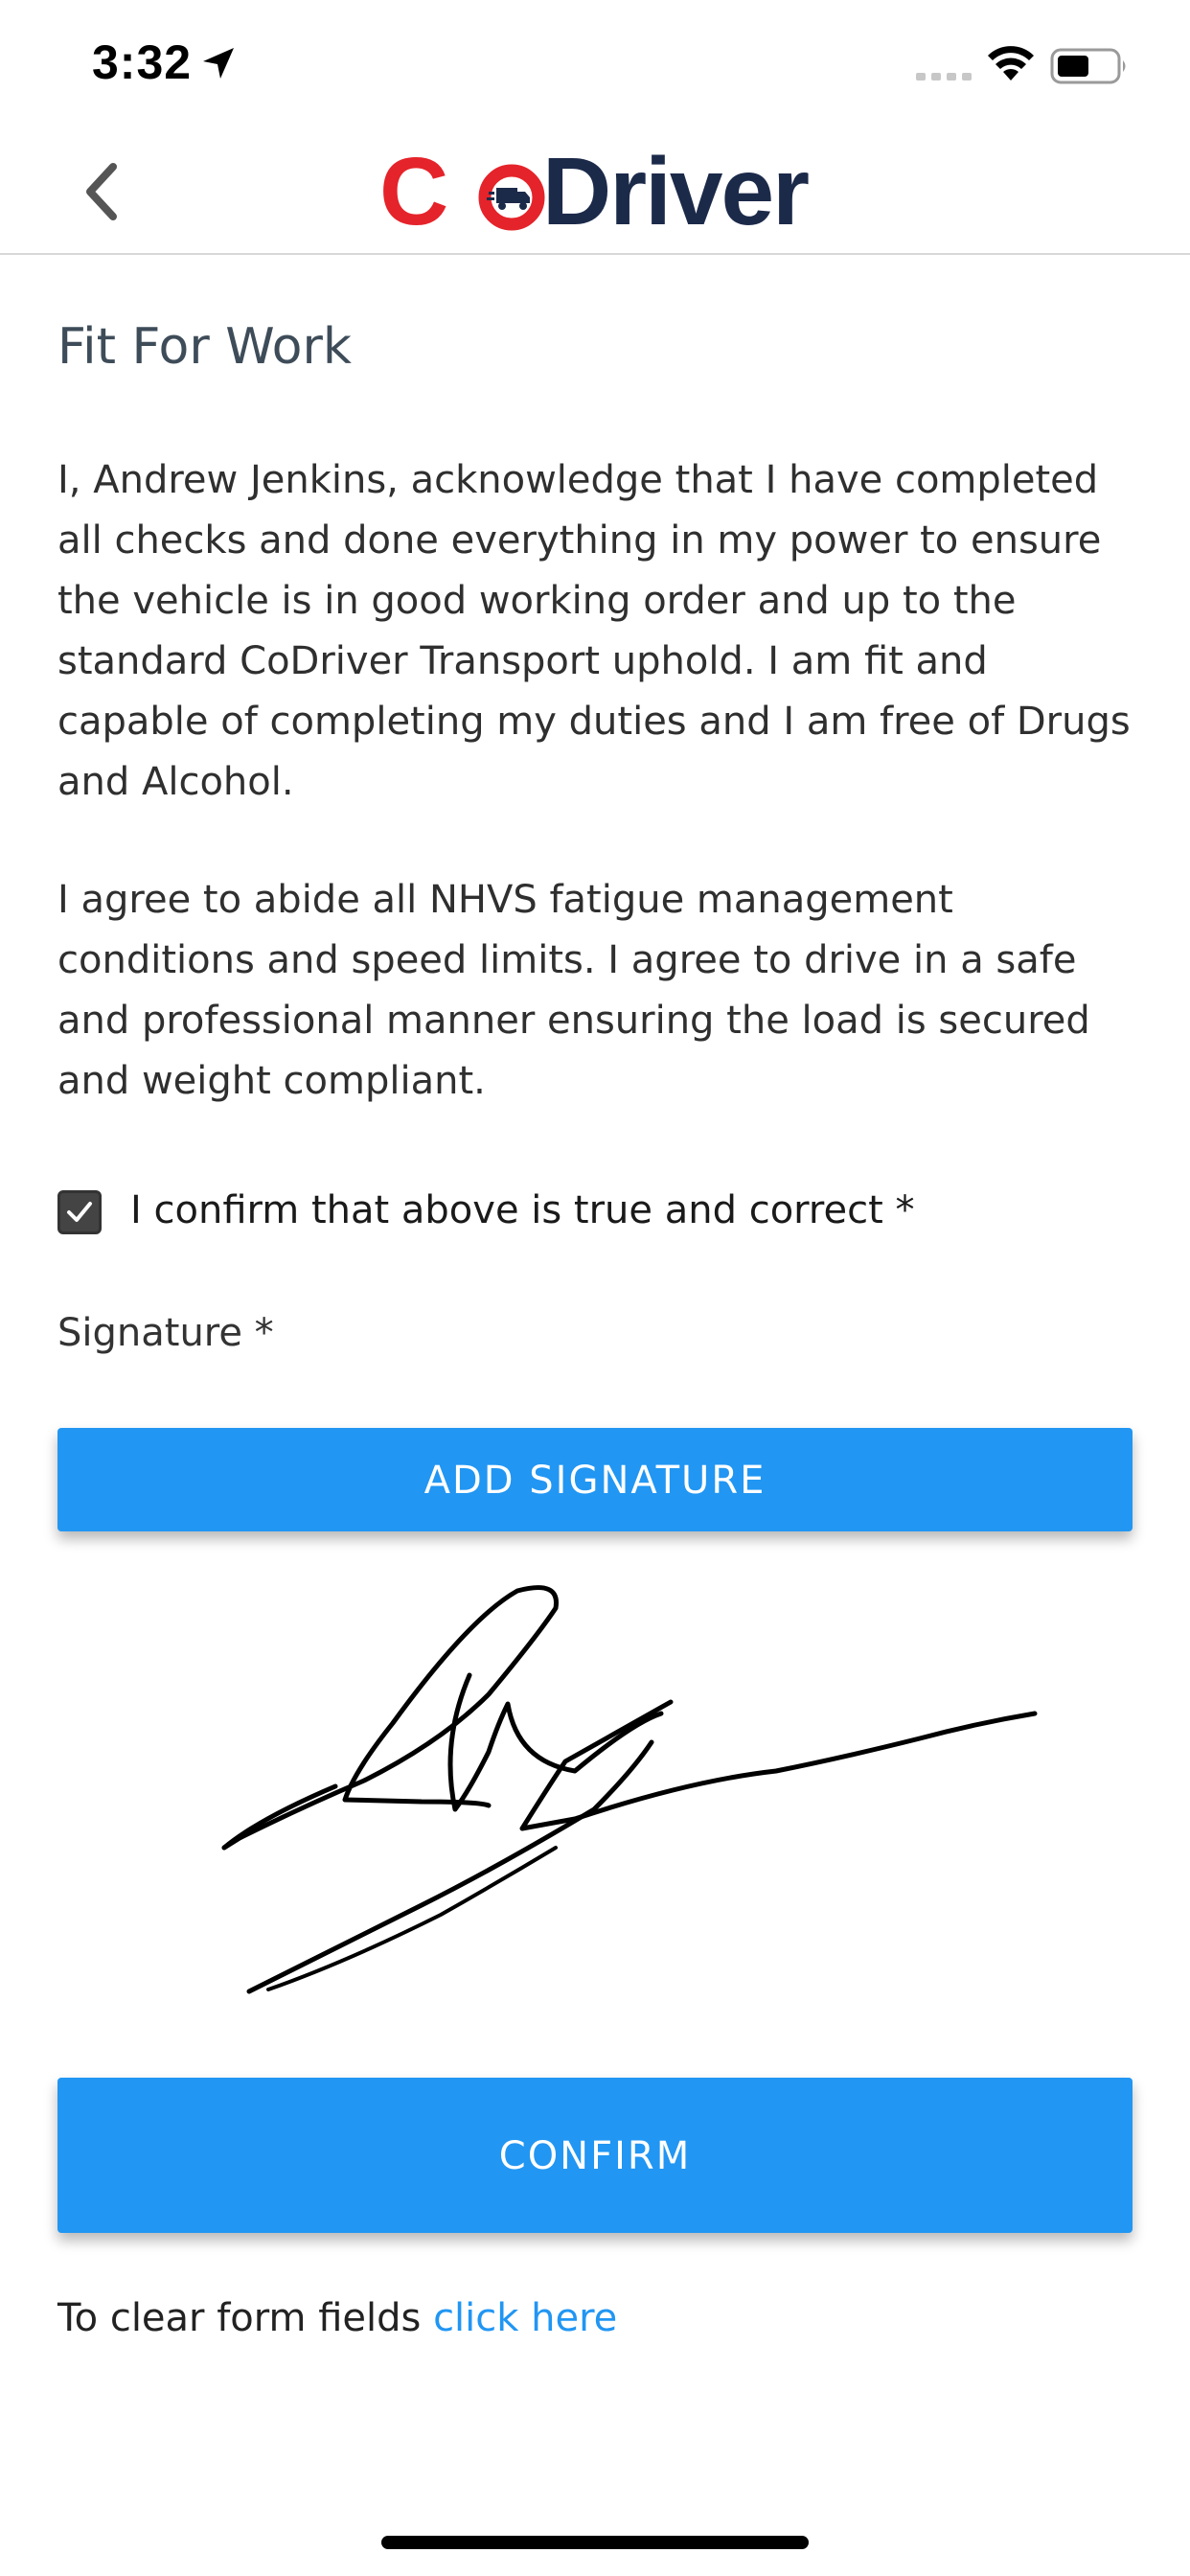 The image size is (1190, 2576). I want to click on truck-icon, so click(512, 197).